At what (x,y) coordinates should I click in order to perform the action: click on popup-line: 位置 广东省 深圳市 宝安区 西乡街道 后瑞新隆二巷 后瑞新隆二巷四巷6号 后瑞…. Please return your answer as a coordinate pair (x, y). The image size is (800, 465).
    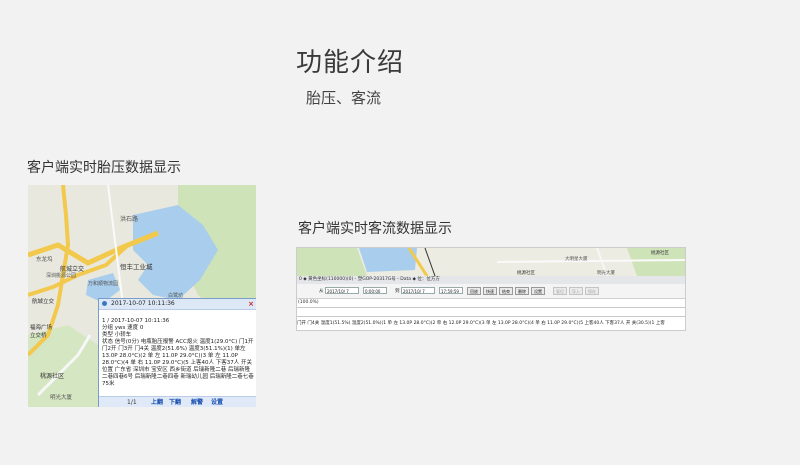
    Looking at the image, I should click on (178, 377).